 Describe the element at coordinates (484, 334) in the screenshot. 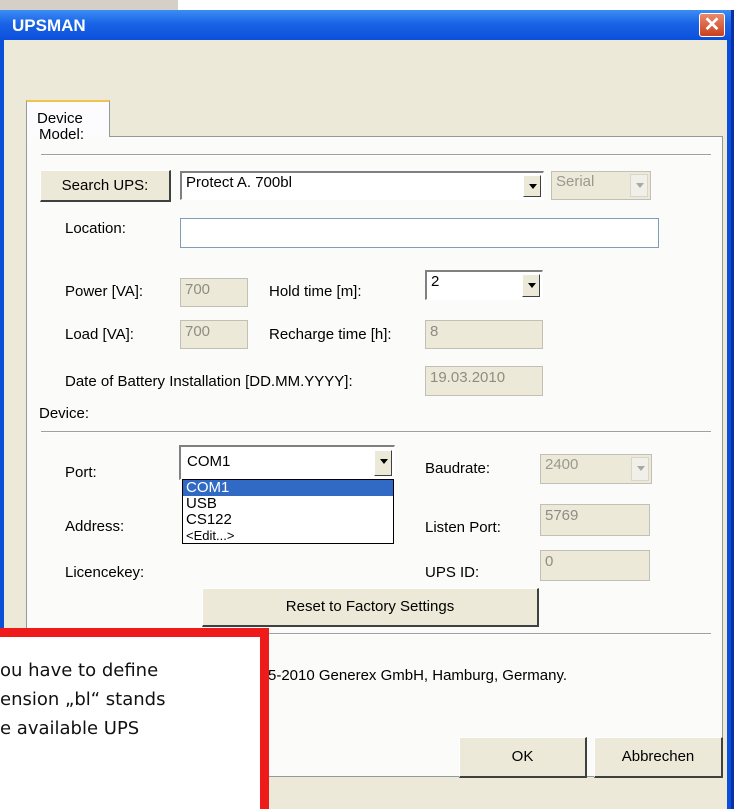

I see `recharge-time-field: 8` at that location.